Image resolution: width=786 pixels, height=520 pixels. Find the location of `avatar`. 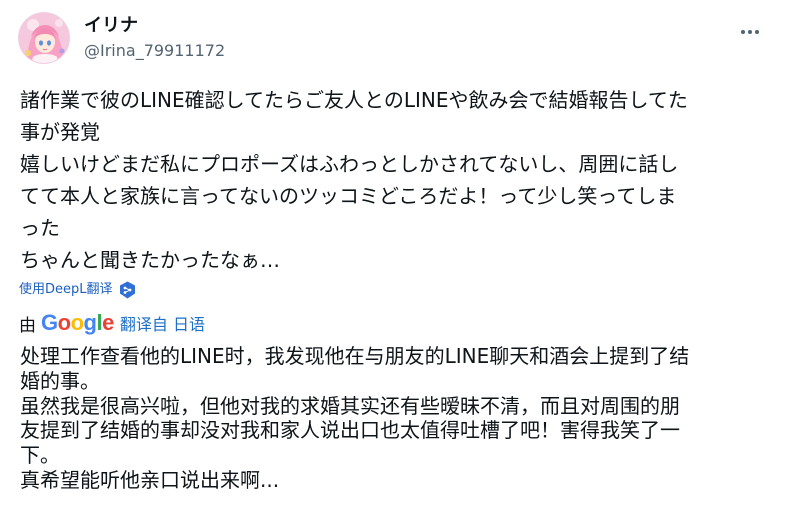

avatar is located at coordinates (44, 38).